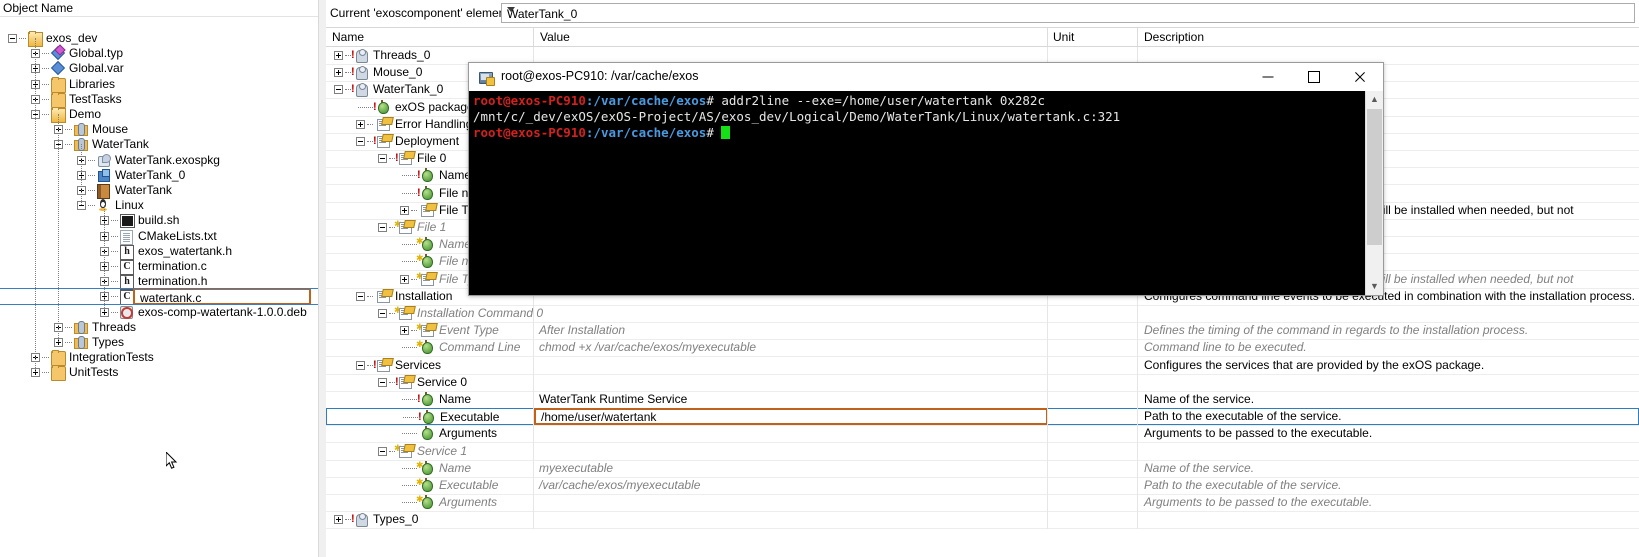 The height and width of the screenshot is (557, 1639). I want to click on table-row: ✱ Installation Command 0, so click(982, 314).